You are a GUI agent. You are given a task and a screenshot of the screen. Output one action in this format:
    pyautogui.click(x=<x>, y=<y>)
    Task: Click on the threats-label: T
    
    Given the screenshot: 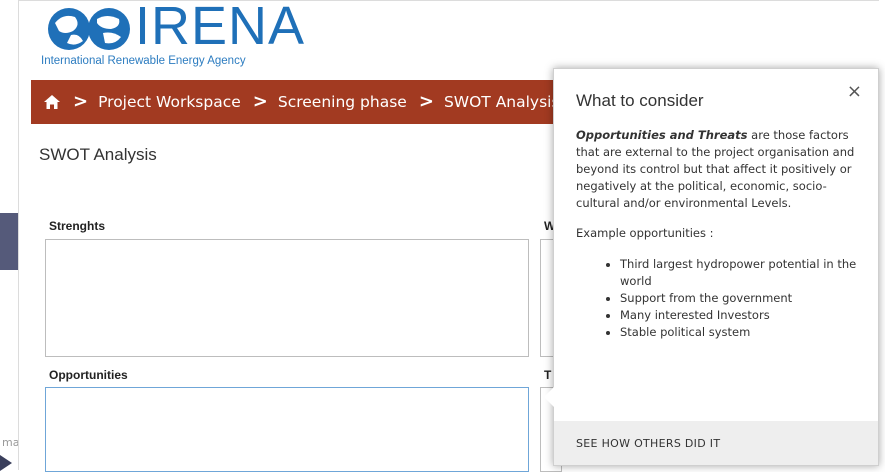 What is the action you would take?
    pyautogui.click(x=548, y=375)
    